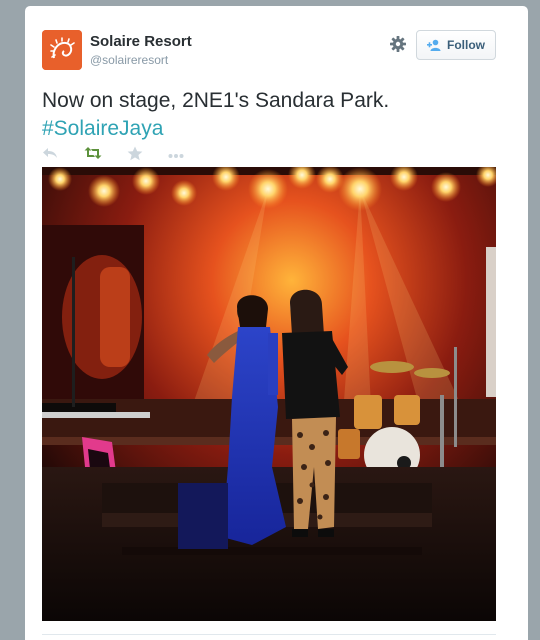 The width and height of the screenshot is (540, 640). What do you see at coordinates (52, 154) in the screenshot?
I see `reply-icon` at bounding box center [52, 154].